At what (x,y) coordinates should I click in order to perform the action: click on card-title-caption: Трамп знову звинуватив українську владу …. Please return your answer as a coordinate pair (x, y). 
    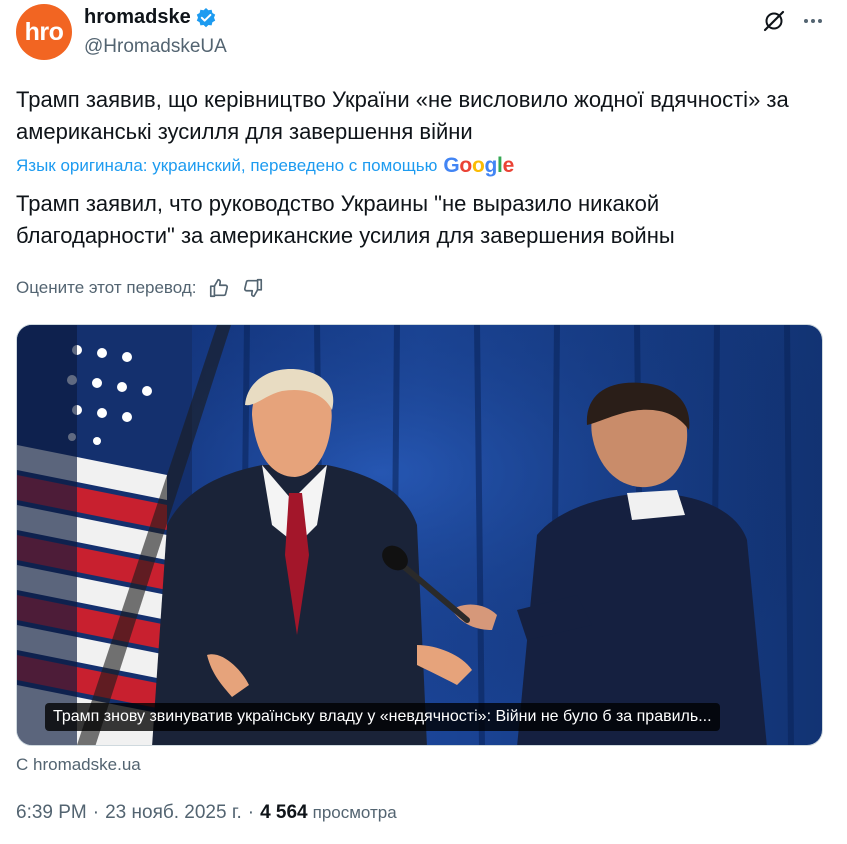
    Looking at the image, I should click on (382, 717).